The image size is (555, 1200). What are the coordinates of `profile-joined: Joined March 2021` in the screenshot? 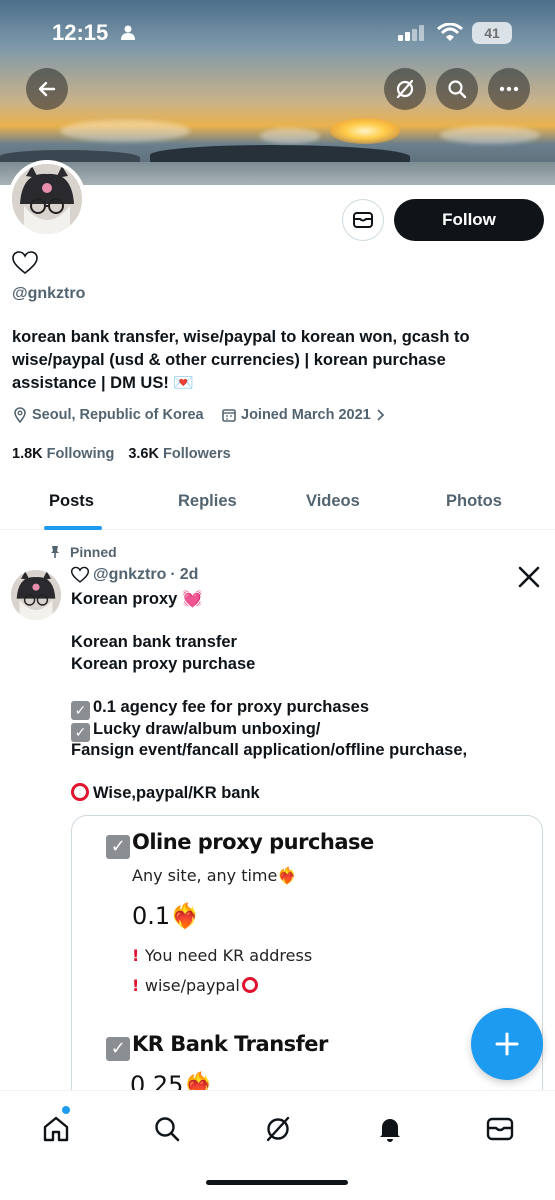 It's located at (303, 415).